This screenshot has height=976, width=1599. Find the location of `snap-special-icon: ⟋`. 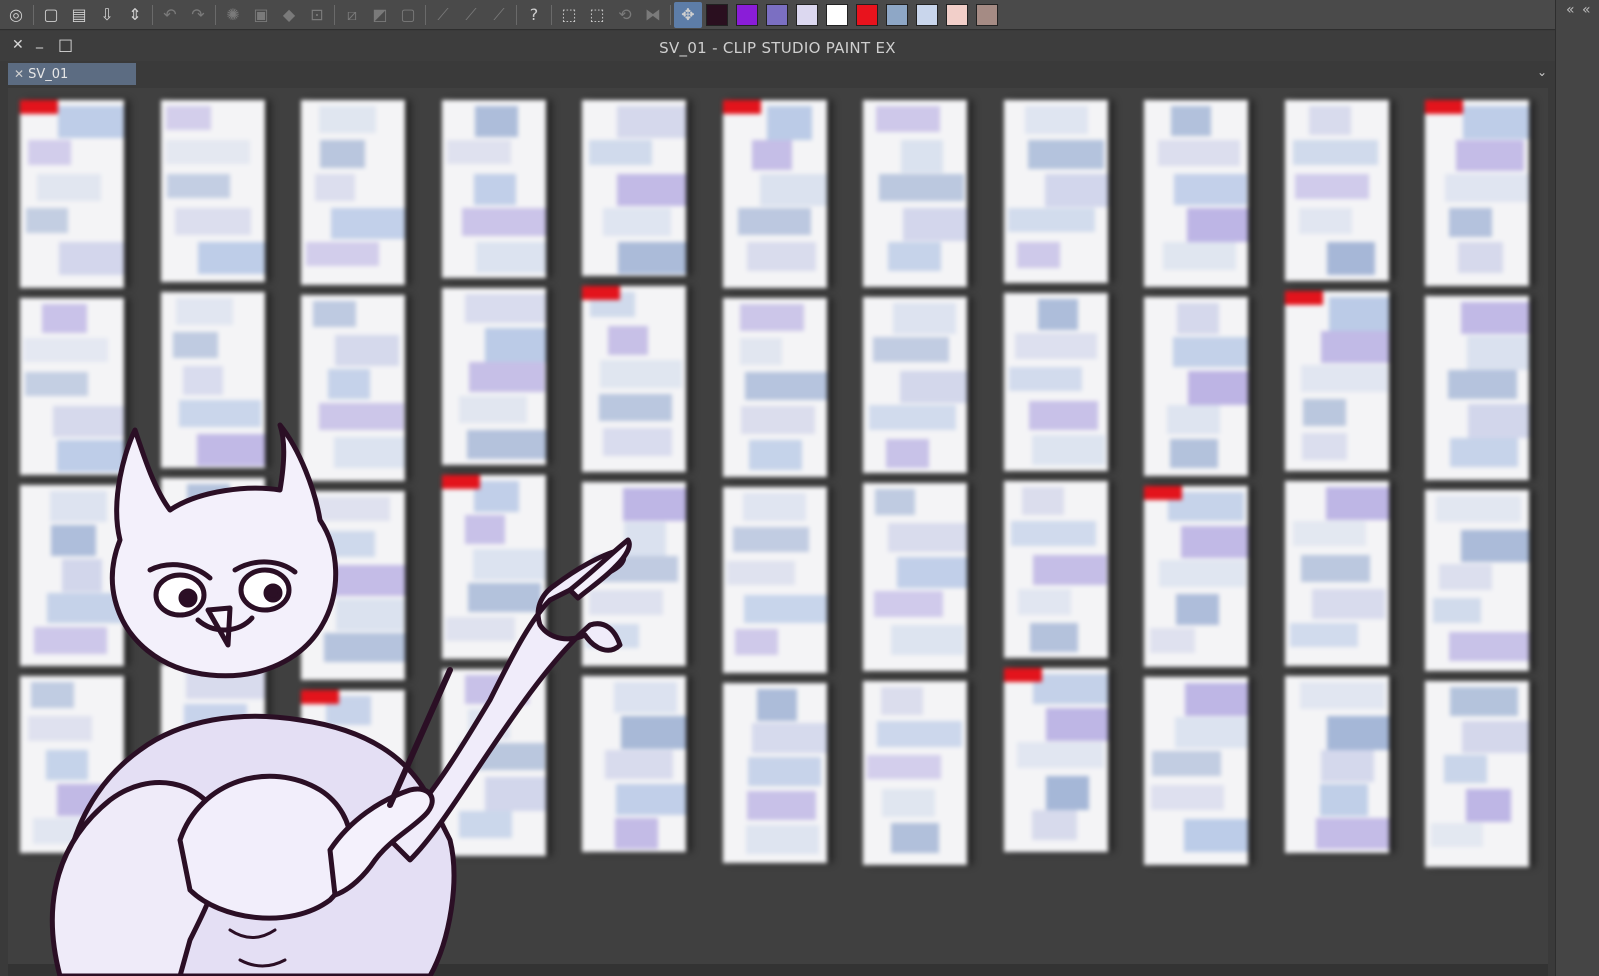

snap-special-icon: ⟋ is located at coordinates (471, 15).